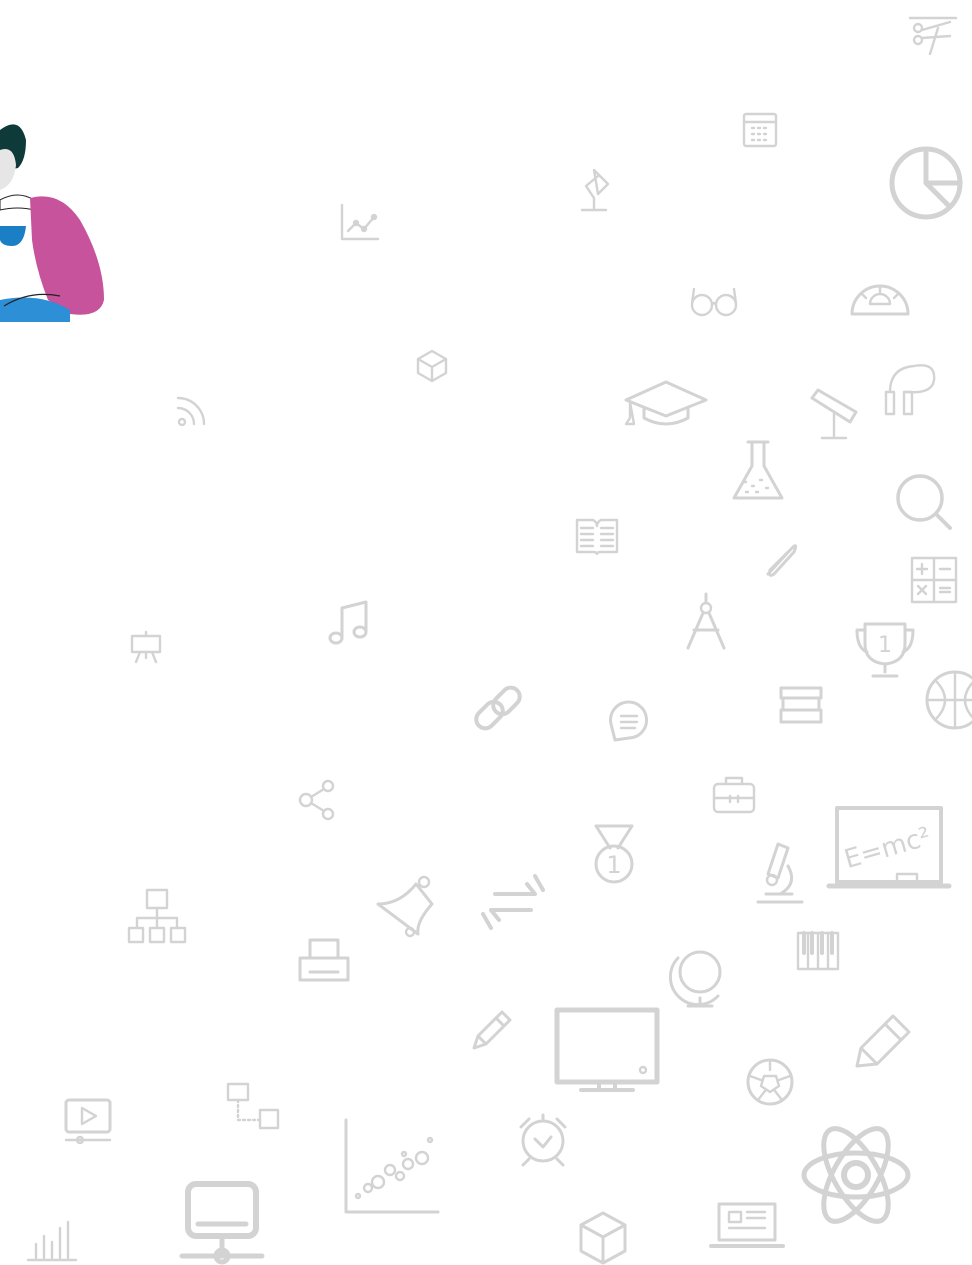 The width and height of the screenshot is (972, 1265). What do you see at coordinates (498, 708) in the screenshot?
I see `link-icon` at bounding box center [498, 708].